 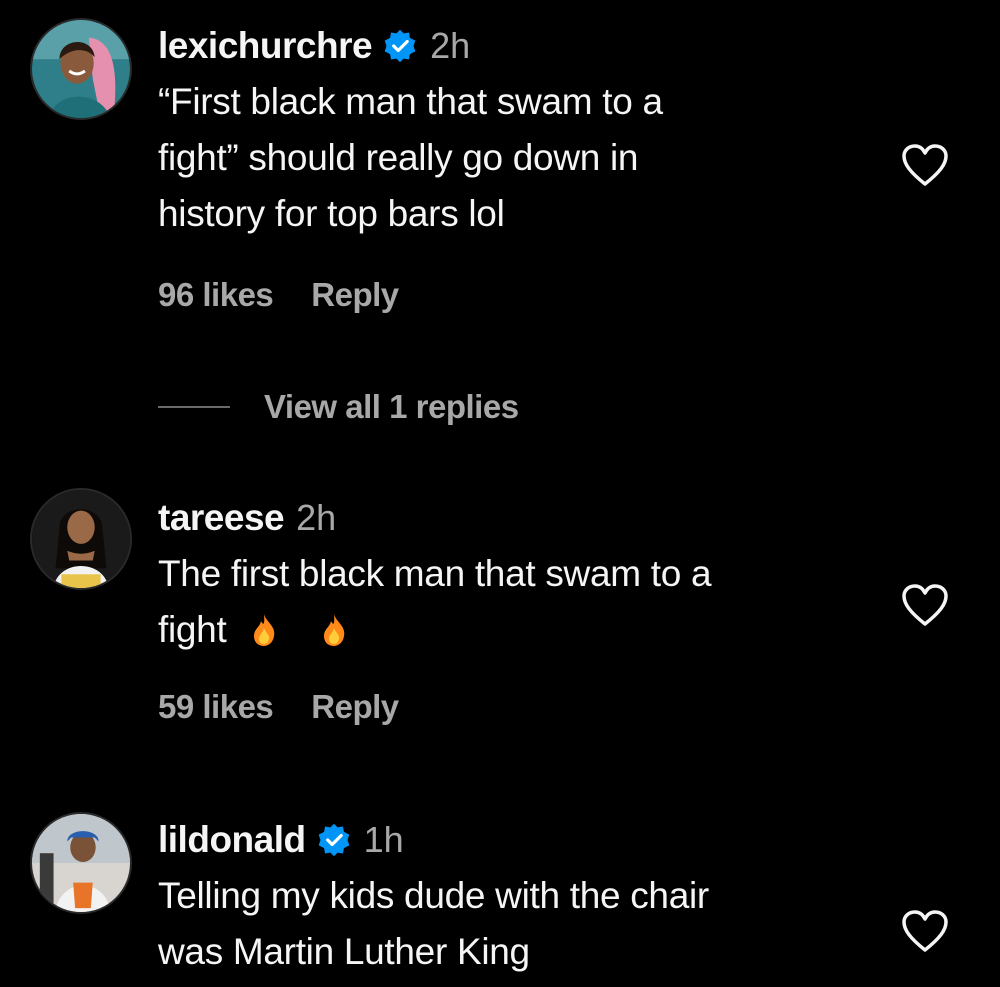 What do you see at coordinates (433, 895) in the screenshot?
I see `comment-text-line: Telling my kids dude with the chair` at bounding box center [433, 895].